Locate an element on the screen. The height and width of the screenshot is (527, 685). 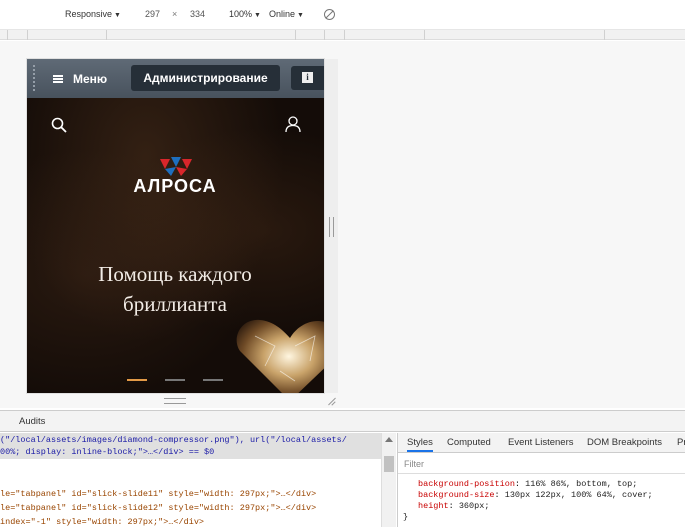
corner-resize-handle is located at coordinates (331, 401).